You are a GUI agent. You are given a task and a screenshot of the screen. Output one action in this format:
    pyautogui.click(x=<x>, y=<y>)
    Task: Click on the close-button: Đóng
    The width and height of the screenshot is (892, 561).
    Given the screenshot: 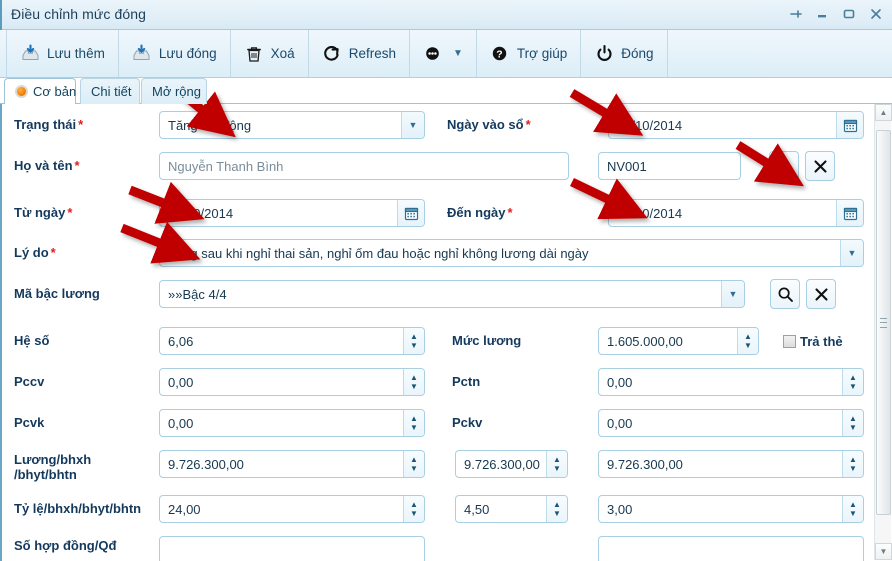 What is the action you would take?
    pyautogui.click(x=624, y=53)
    